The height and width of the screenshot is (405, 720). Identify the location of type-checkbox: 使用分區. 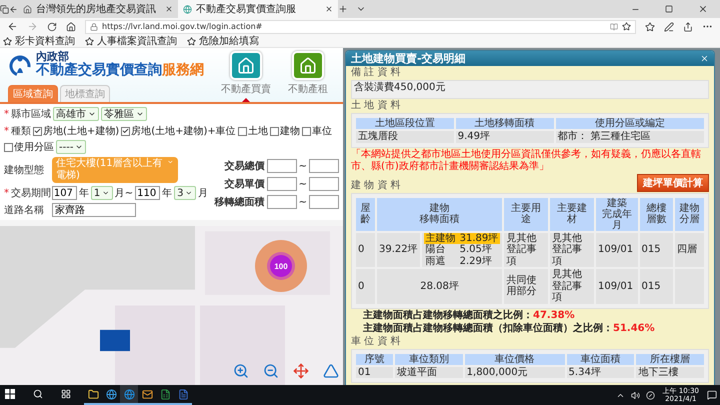
(29, 147).